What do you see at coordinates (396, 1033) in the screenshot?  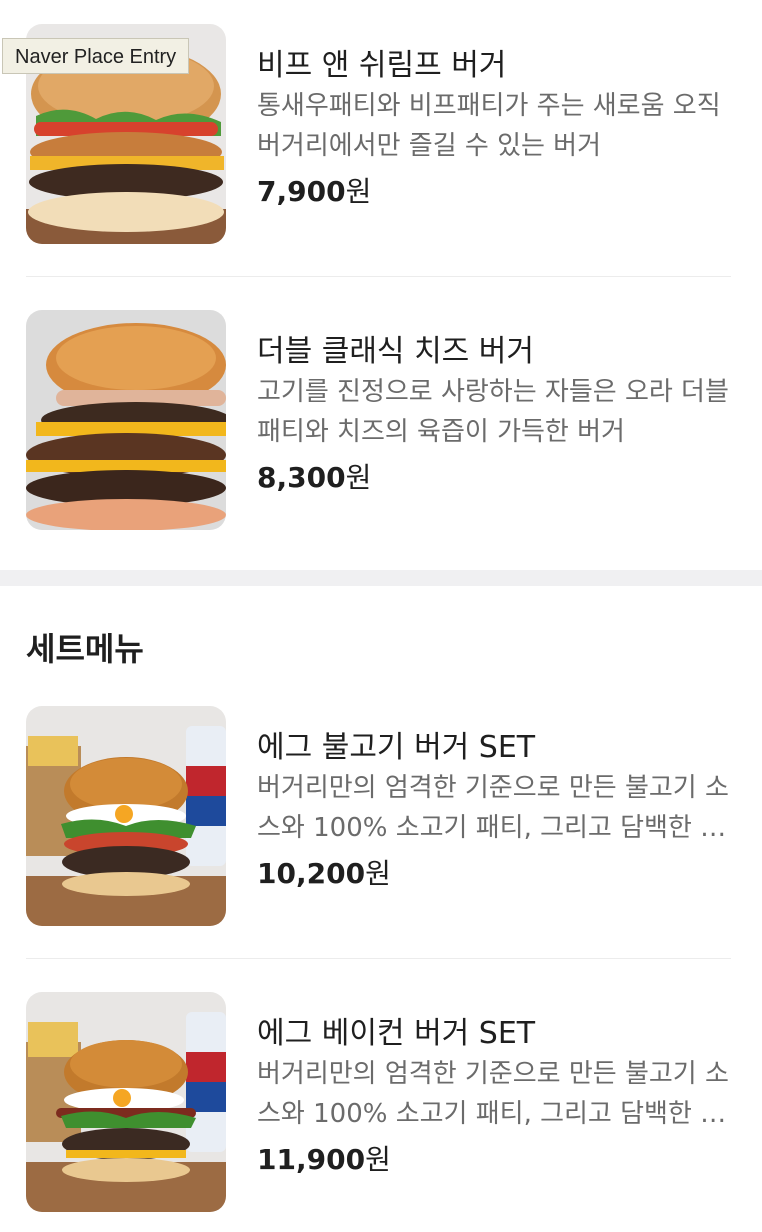 I see `menu-item-name: 에그 베이컨 버거 SET` at bounding box center [396, 1033].